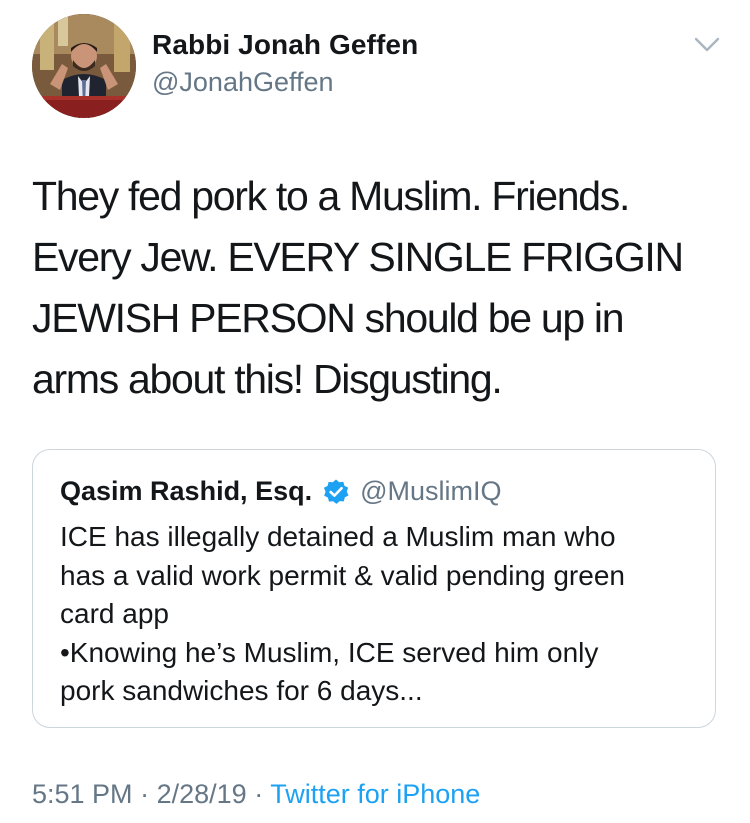 The height and width of the screenshot is (823, 750). What do you see at coordinates (243, 82) in the screenshot?
I see `author-handle: @JonahGeffen` at bounding box center [243, 82].